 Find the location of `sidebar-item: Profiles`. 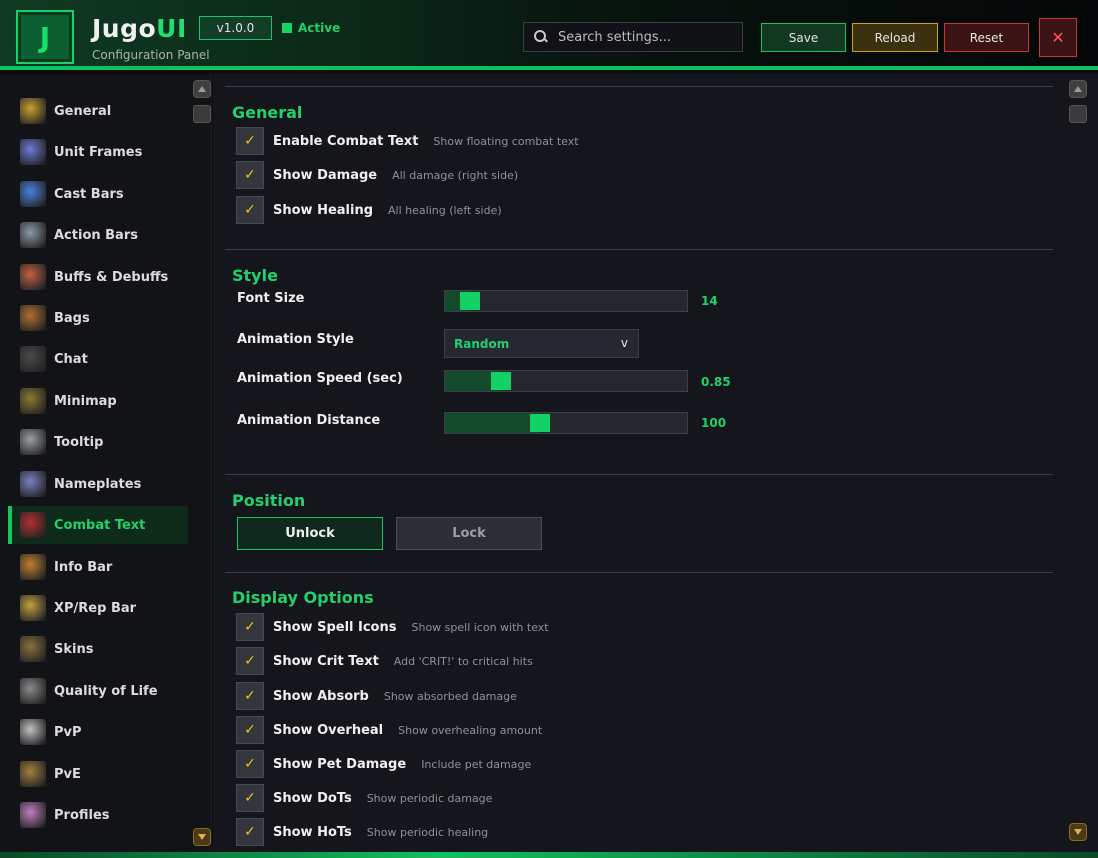

sidebar-item: Profiles is located at coordinates (98, 815).